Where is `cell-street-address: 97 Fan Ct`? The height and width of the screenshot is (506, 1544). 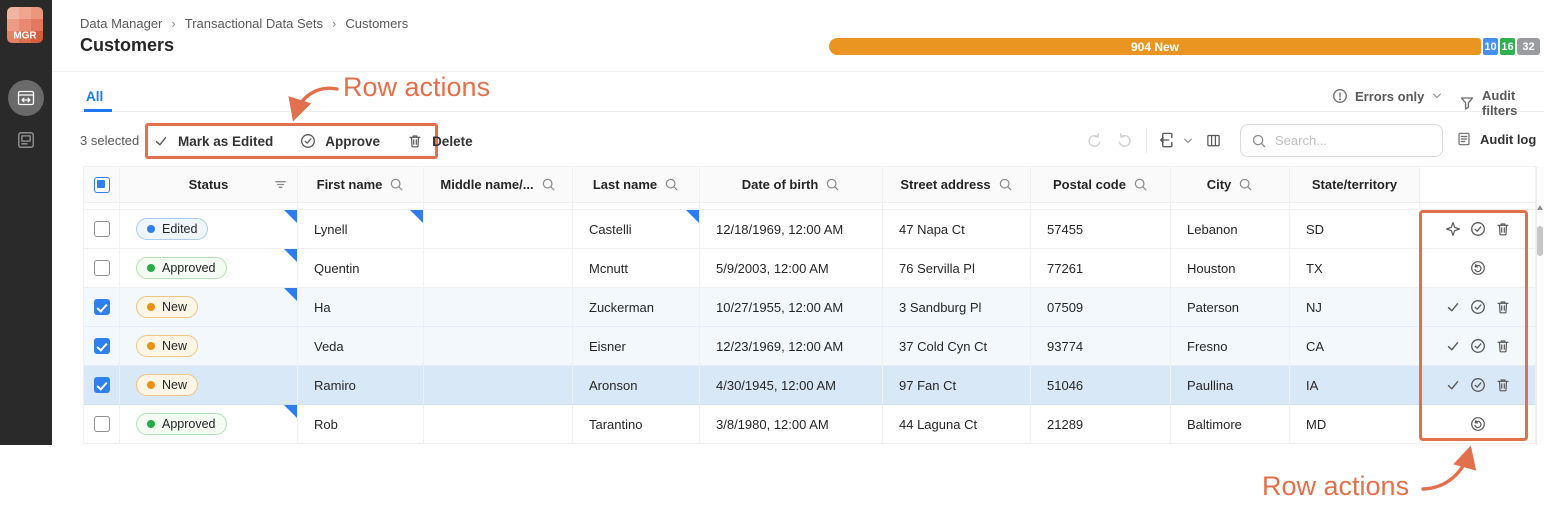
cell-street-address: 97 Fan Ct is located at coordinates (957, 385).